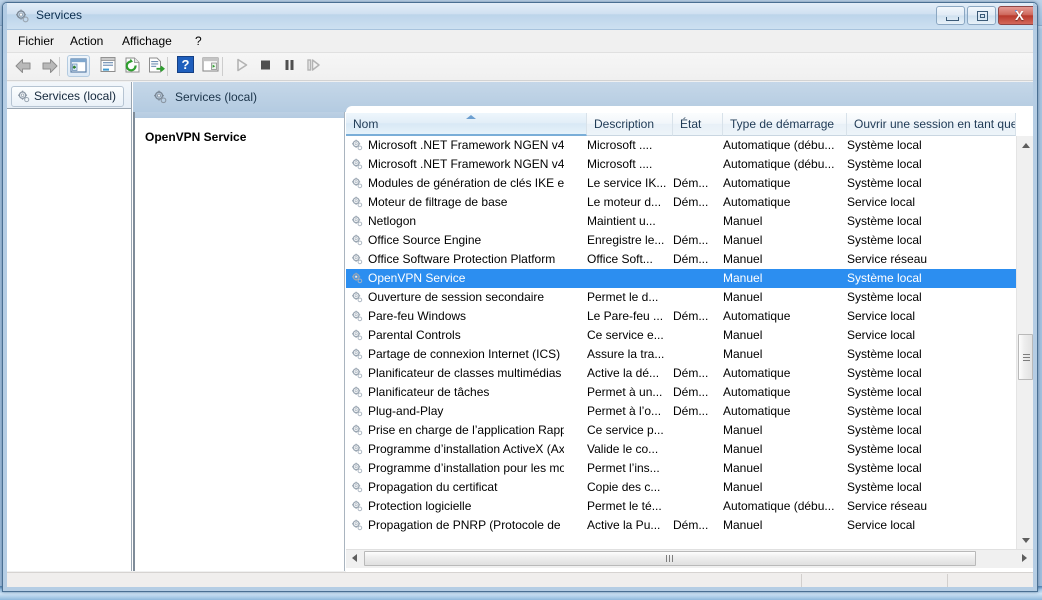  I want to click on menu-action: Action, so click(86, 41).